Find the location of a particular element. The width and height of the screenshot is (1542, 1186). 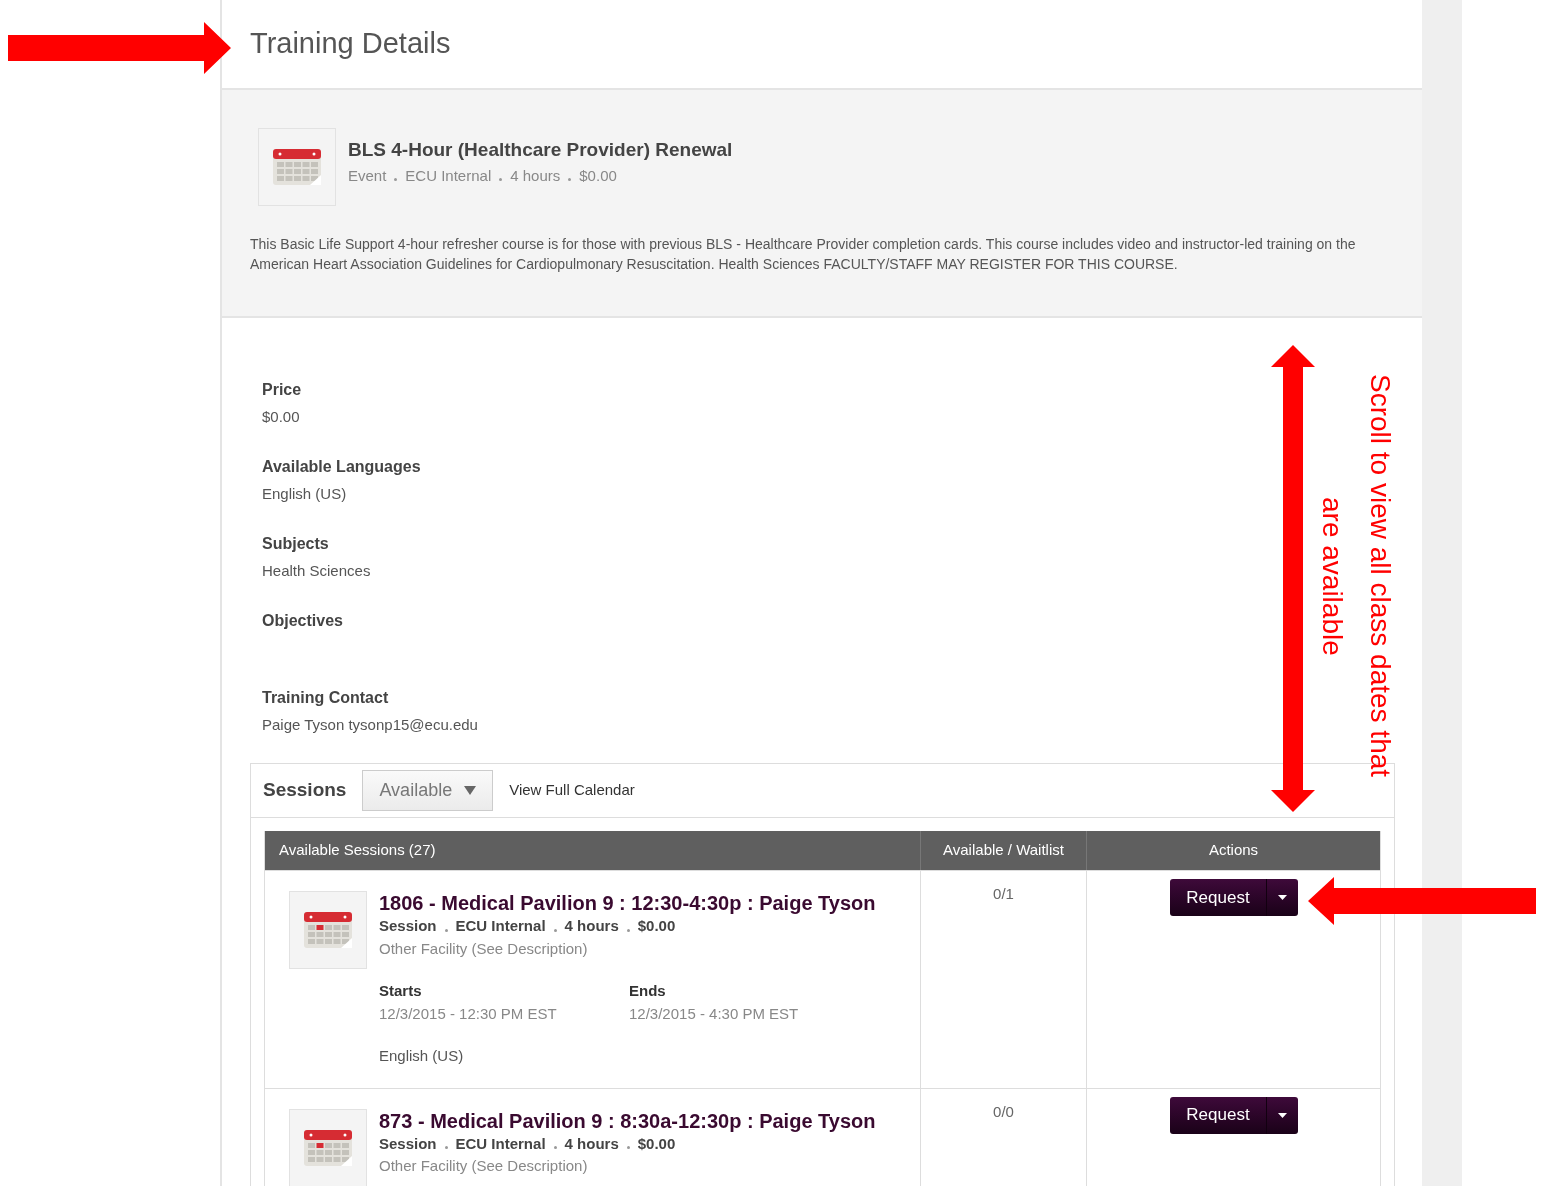

field-label: Subjects is located at coordinates (295, 544).